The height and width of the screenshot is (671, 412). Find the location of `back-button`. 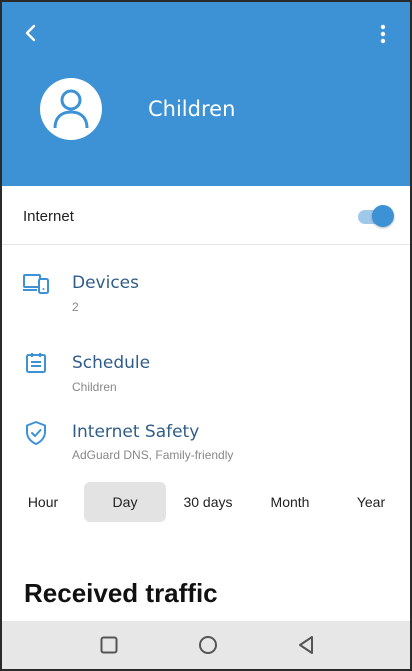

back-button is located at coordinates (31, 33).